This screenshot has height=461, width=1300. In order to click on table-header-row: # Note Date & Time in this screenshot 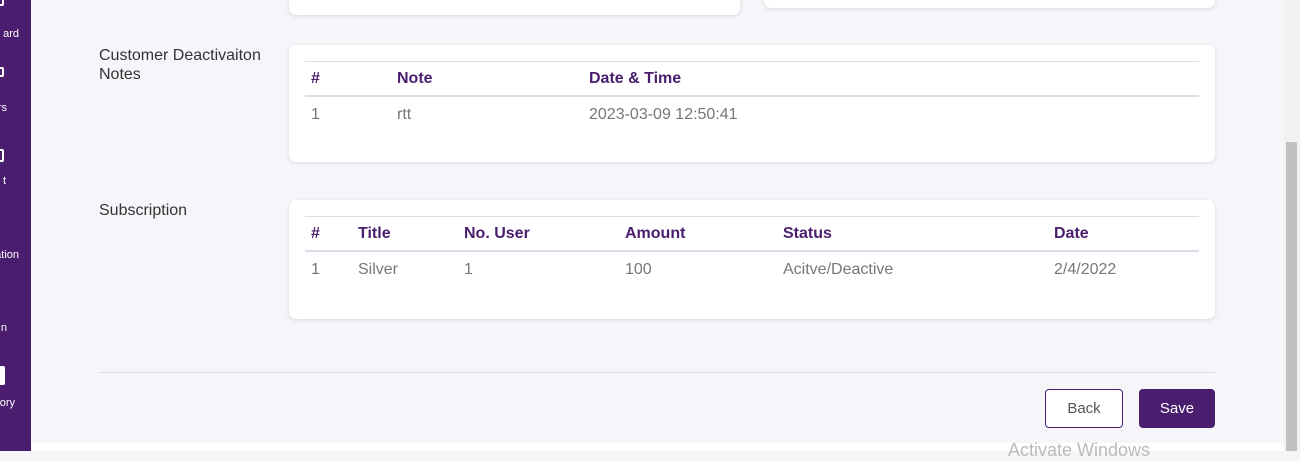, I will do `click(752, 79)`.